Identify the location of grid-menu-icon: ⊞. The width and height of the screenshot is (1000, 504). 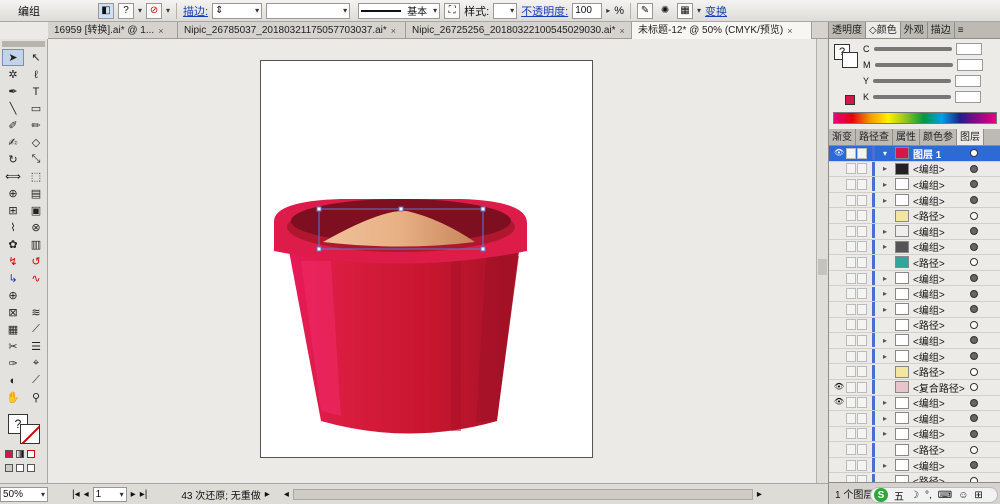
(978, 495).